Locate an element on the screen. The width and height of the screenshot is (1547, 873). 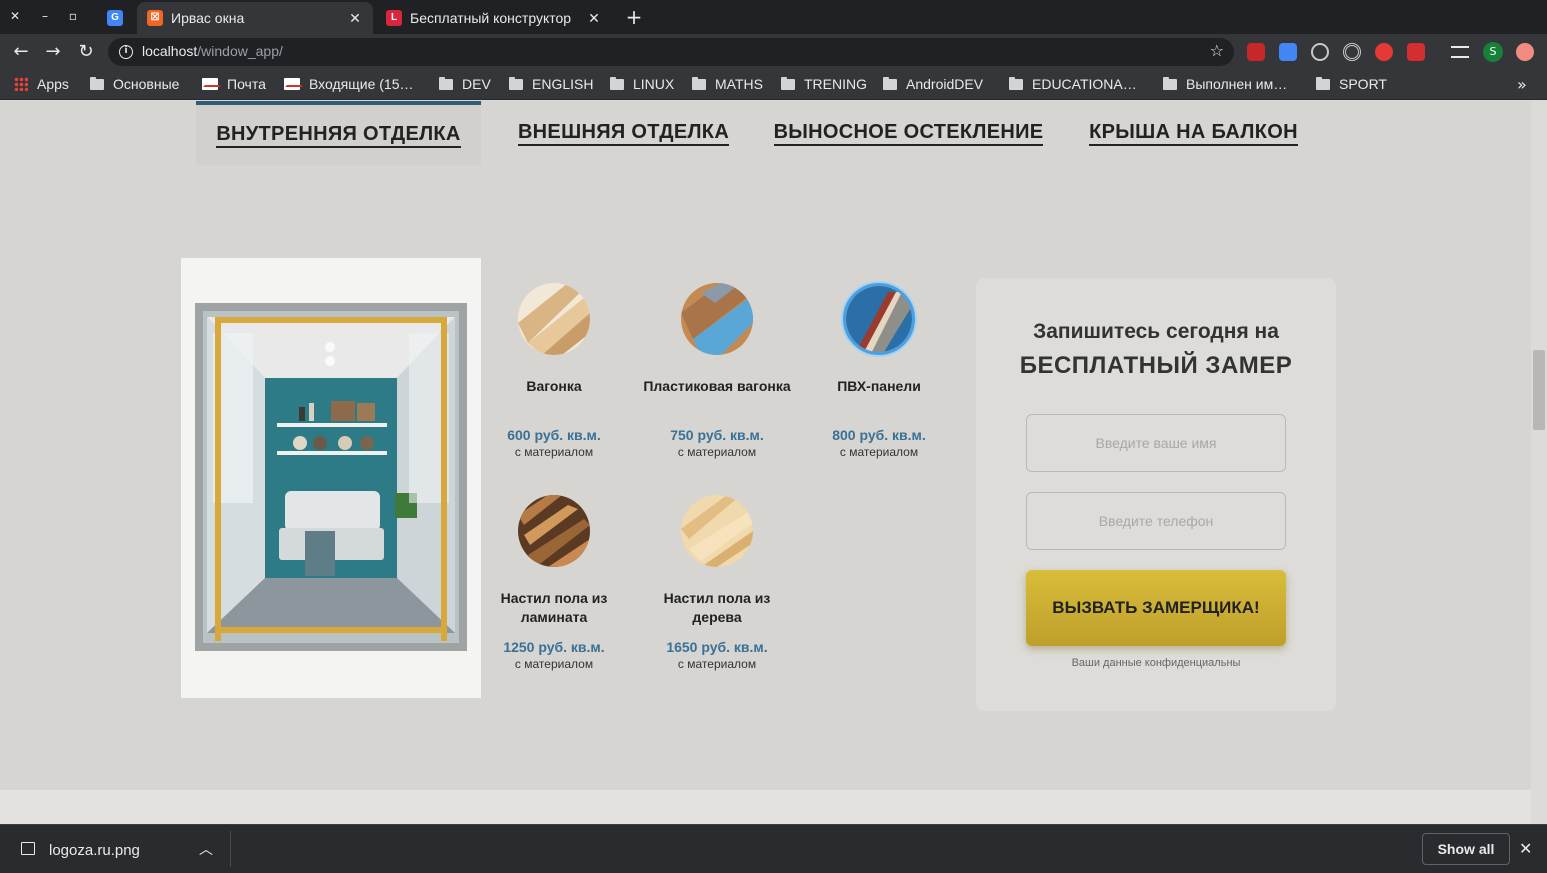
bookmark-folder: SPORT is located at coordinates (1351, 84).